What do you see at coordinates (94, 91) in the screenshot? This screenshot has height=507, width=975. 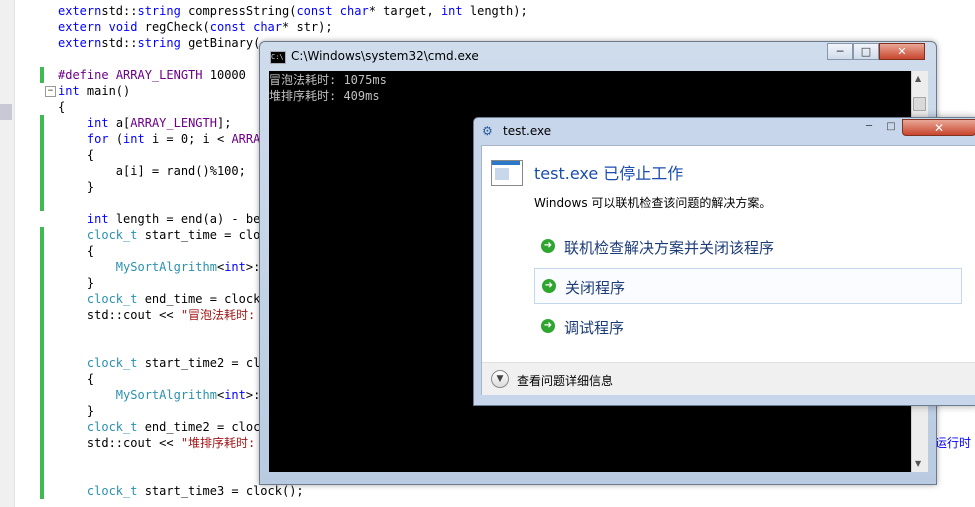 I see `code-line: int main()` at bounding box center [94, 91].